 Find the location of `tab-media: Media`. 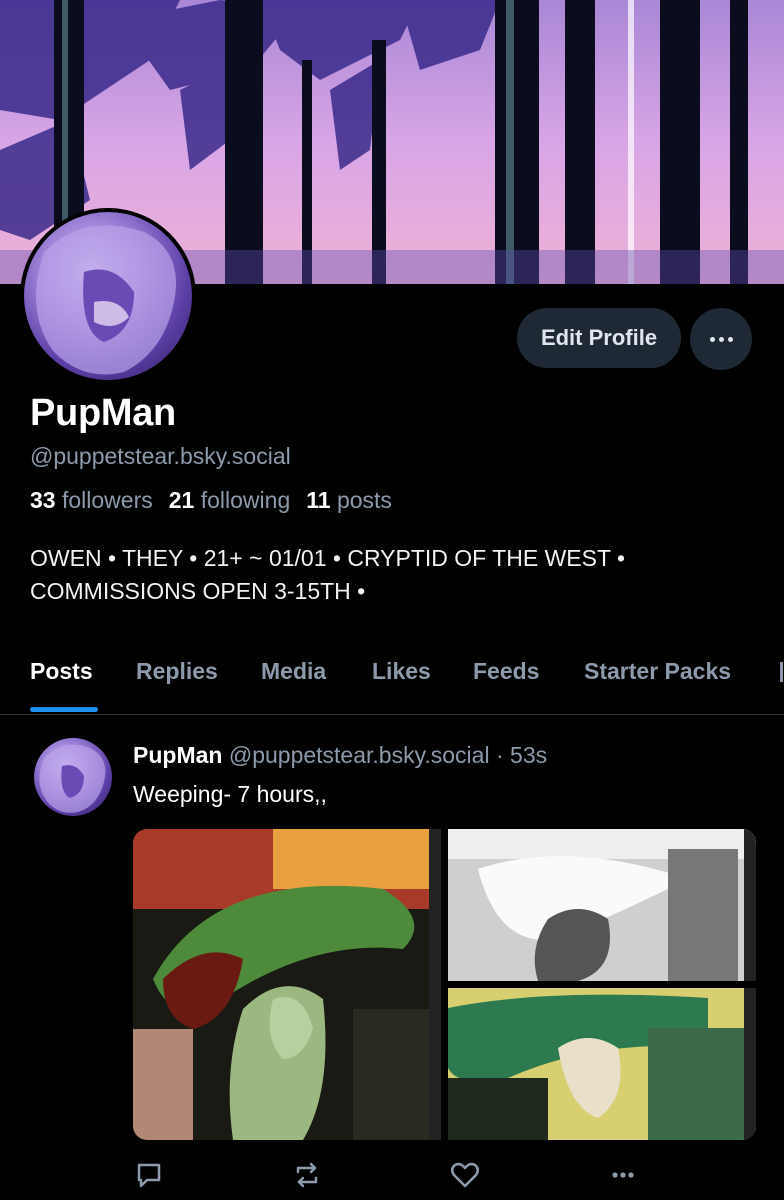

tab-media: Media is located at coordinates (293, 671).